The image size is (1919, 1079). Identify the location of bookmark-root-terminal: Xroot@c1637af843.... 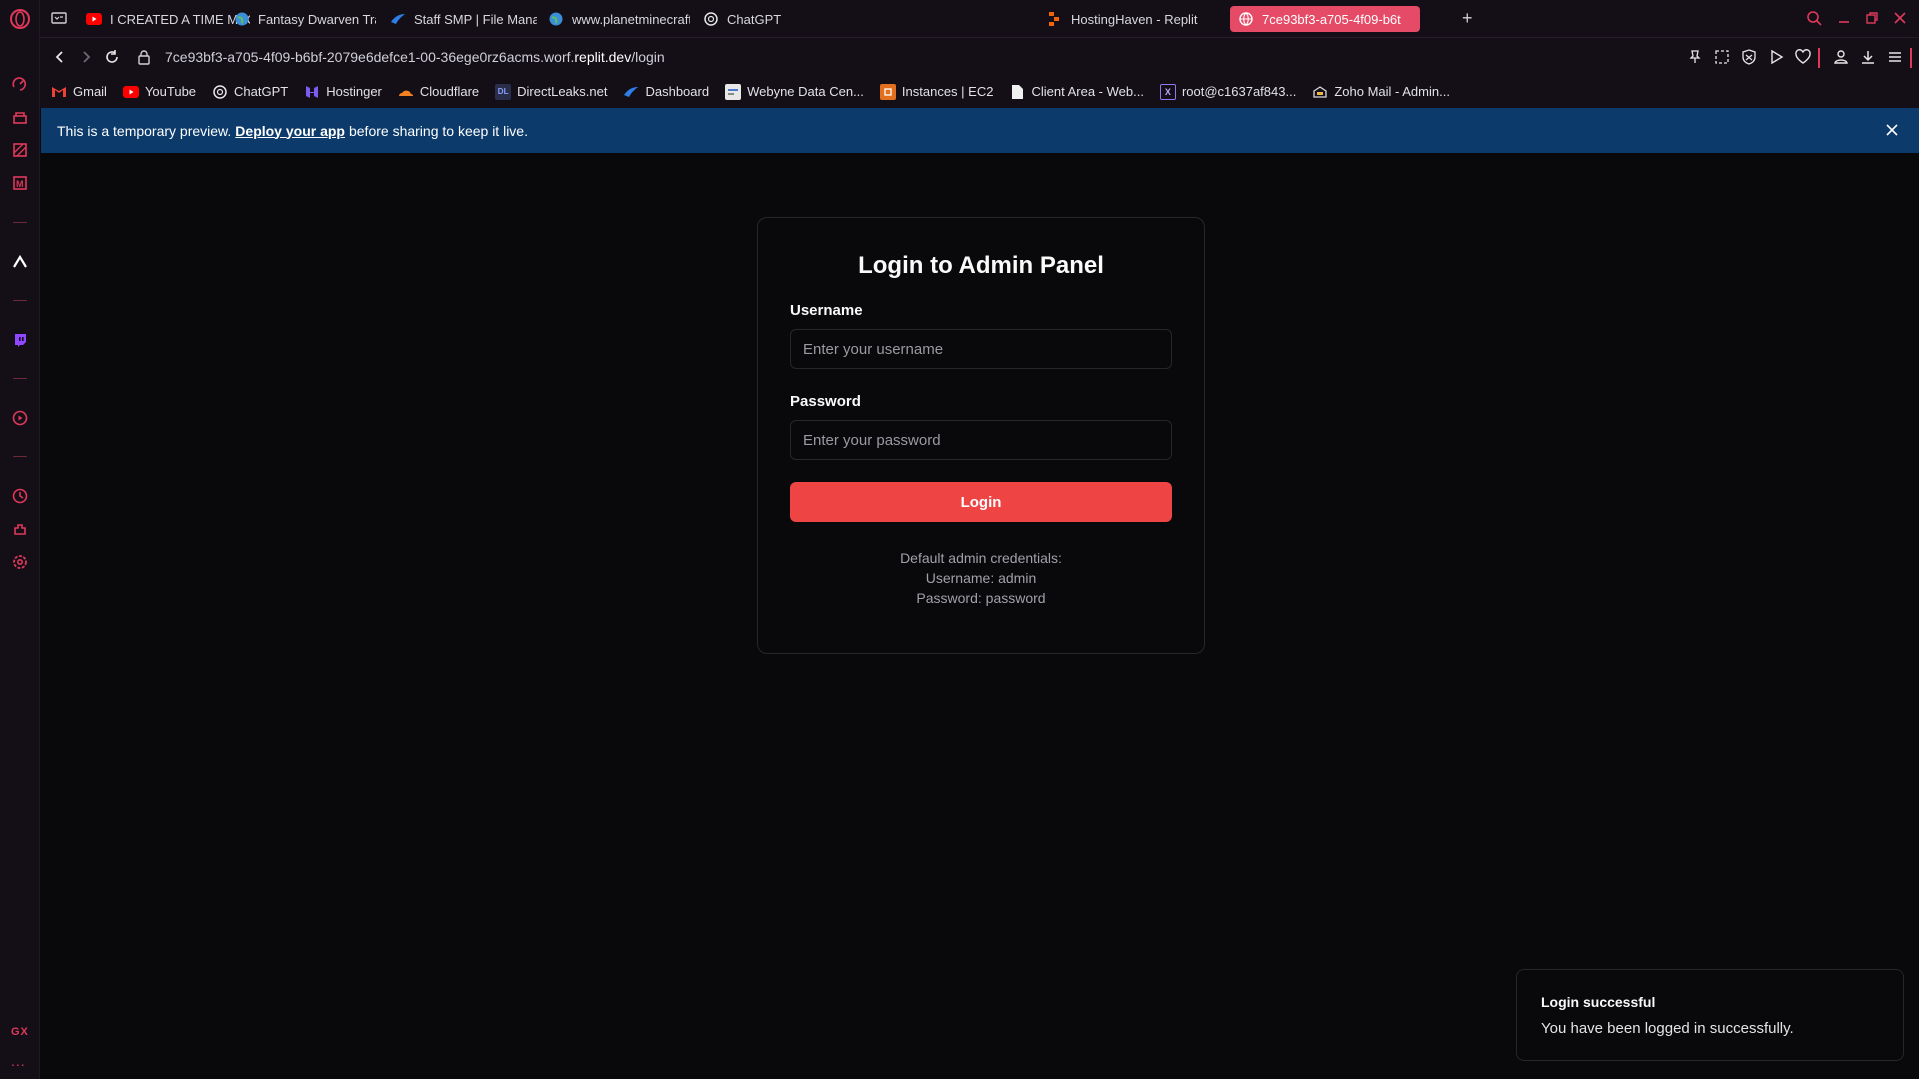
(1227, 91).